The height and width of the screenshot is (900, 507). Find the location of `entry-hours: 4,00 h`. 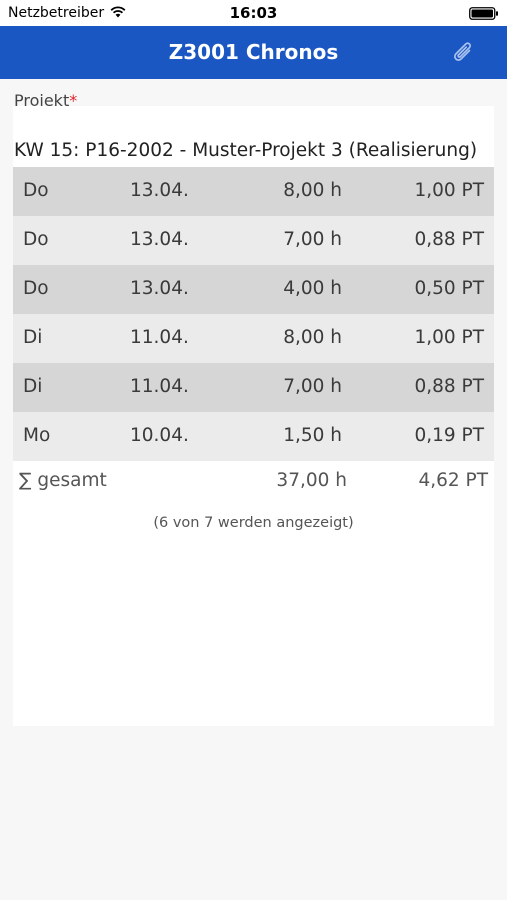

entry-hours: 4,00 h is located at coordinates (312, 288).